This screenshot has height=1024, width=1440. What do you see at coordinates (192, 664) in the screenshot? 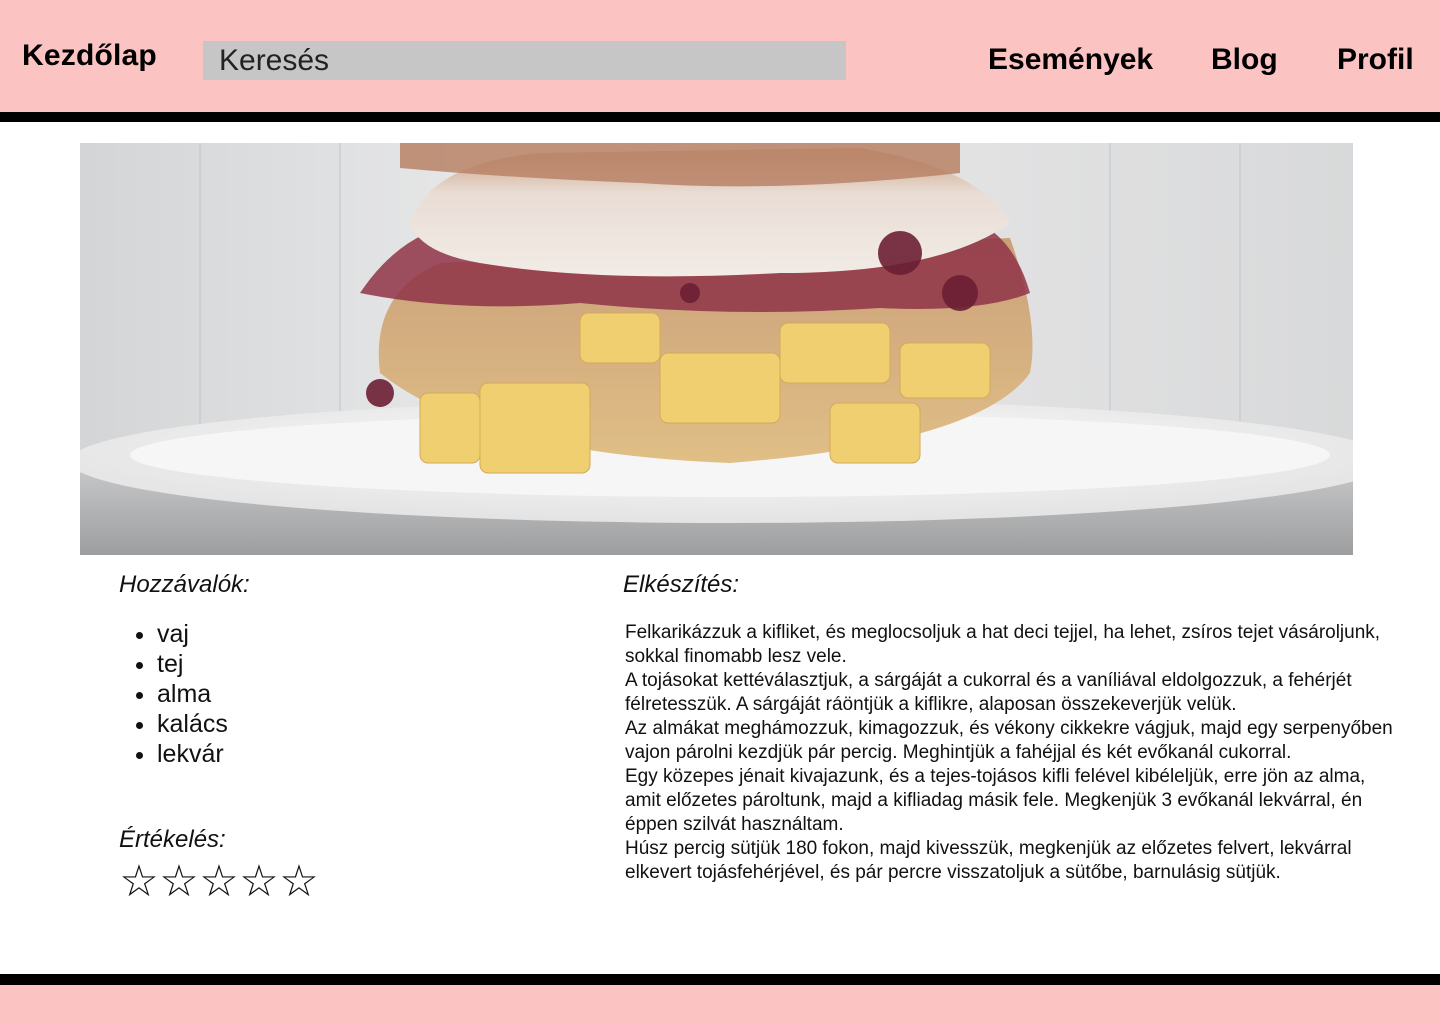
I see `ingredient-item: tej` at bounding box center [192, 664].